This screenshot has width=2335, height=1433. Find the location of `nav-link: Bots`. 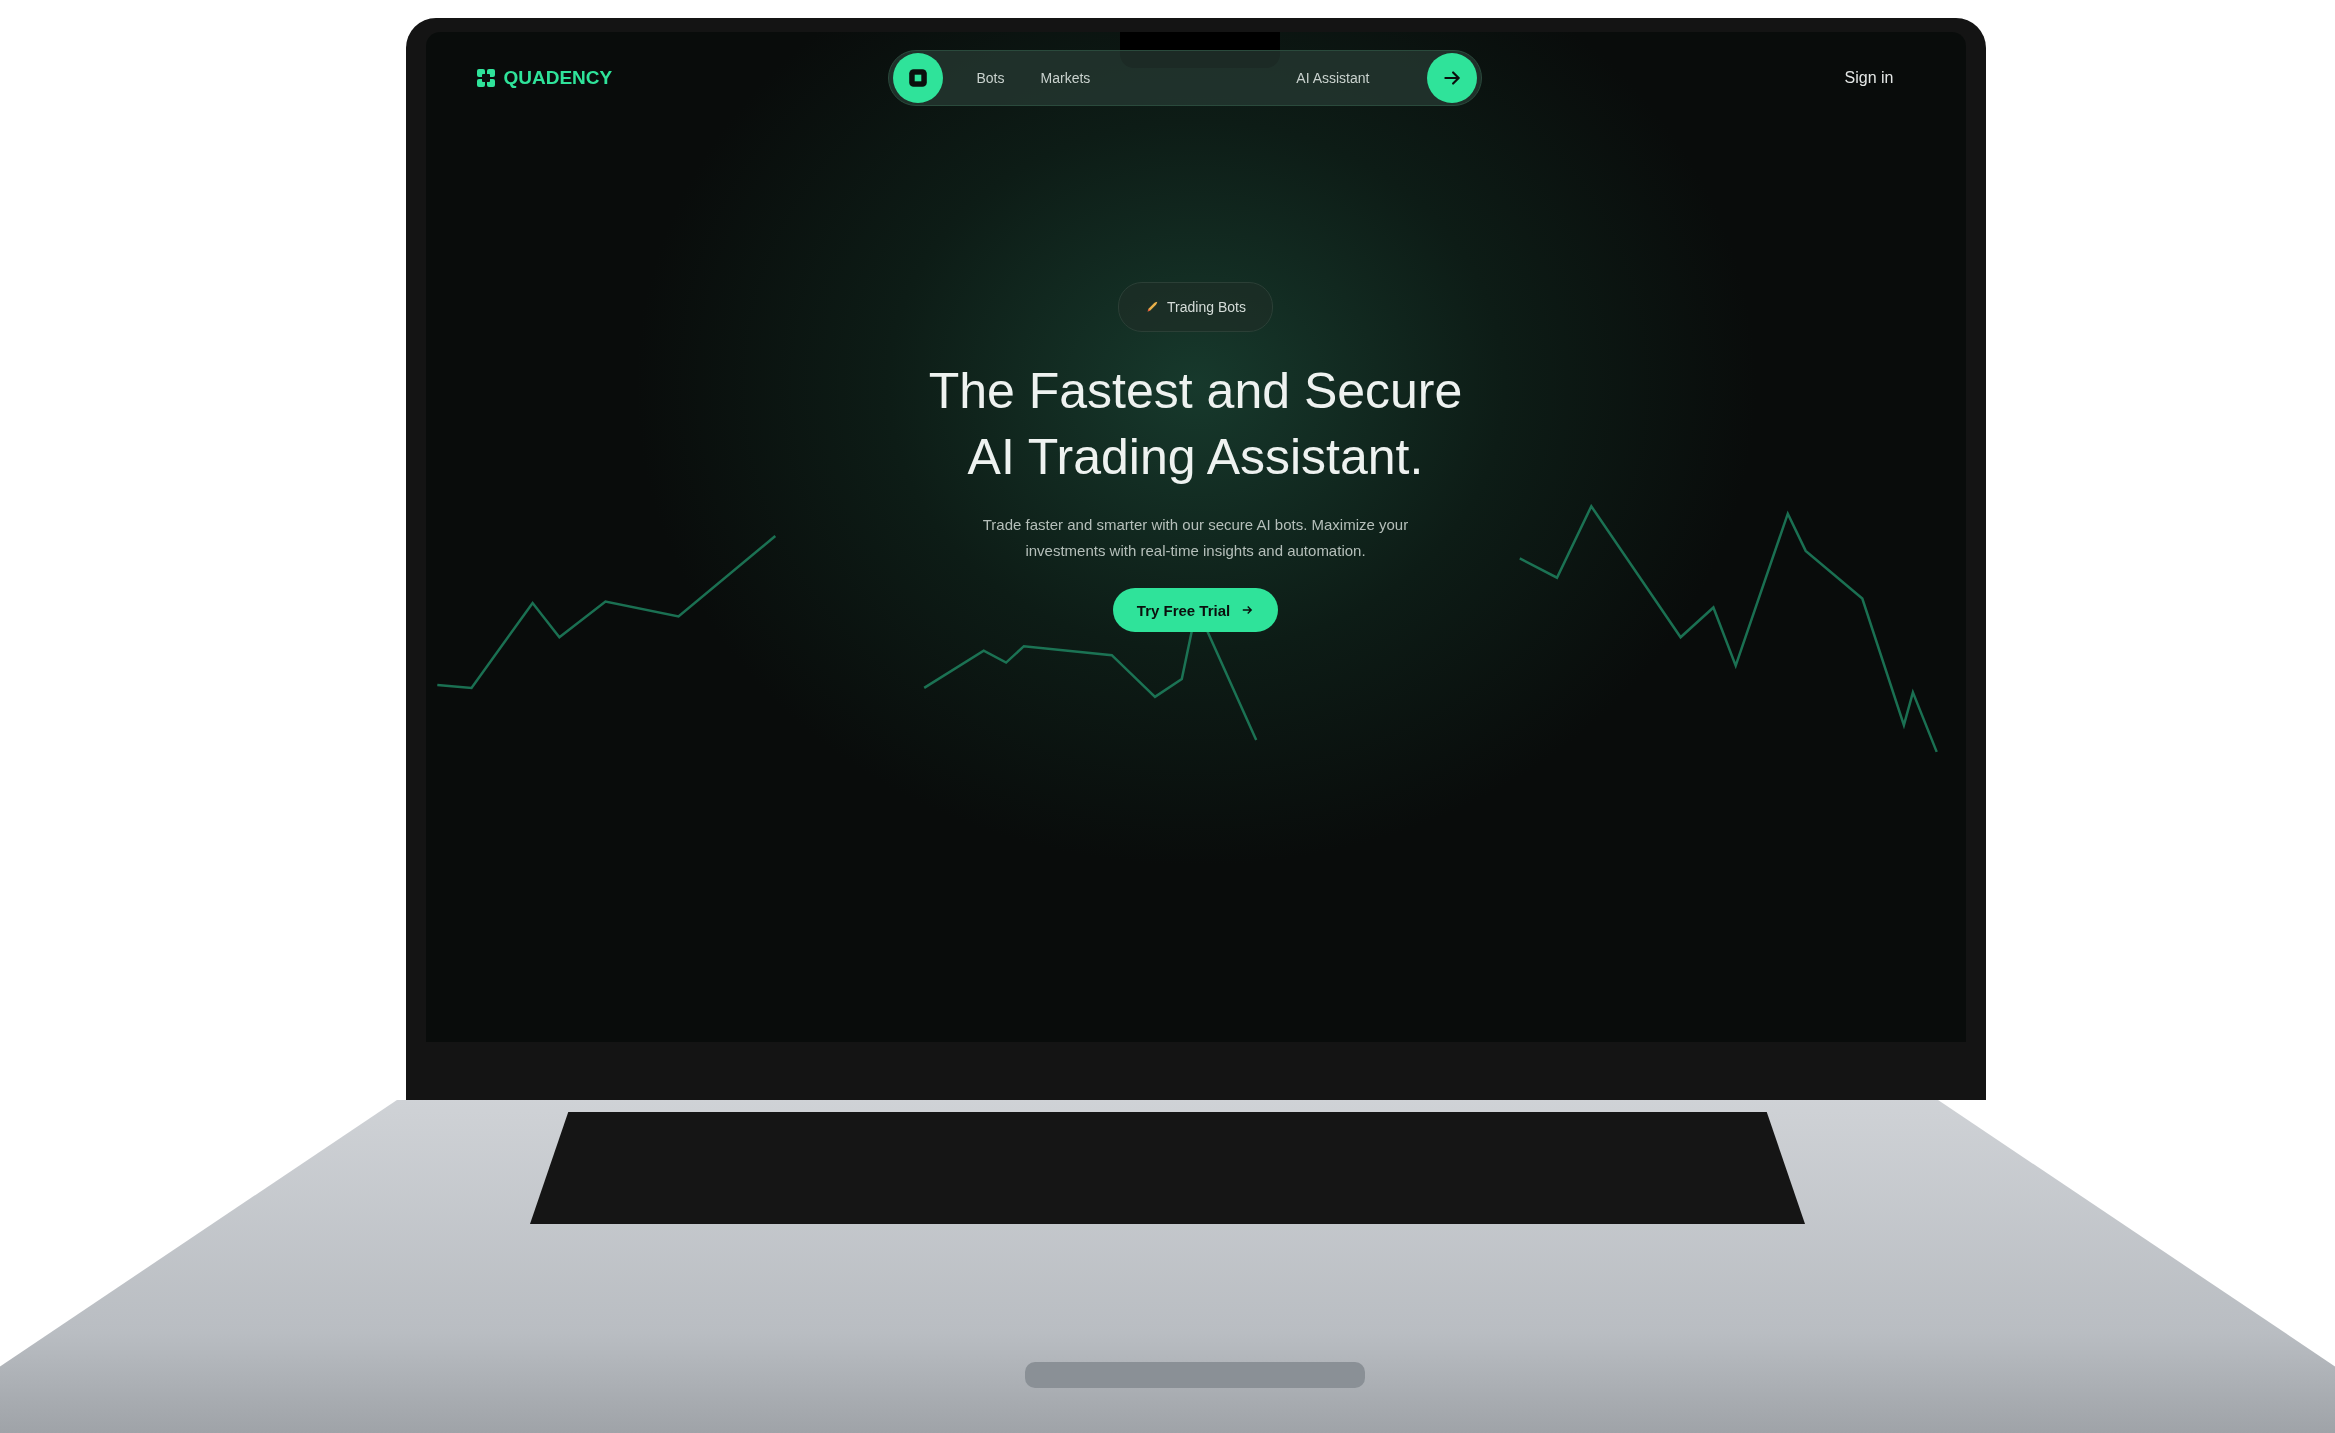

nav-link: Bots is located at coordinates (990, 78).